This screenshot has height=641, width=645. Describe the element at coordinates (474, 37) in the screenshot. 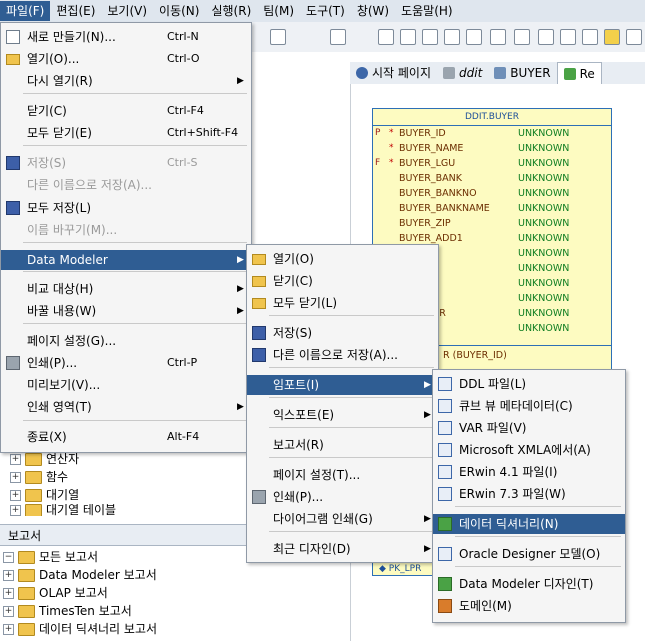

I see `merge-icon` at that location.